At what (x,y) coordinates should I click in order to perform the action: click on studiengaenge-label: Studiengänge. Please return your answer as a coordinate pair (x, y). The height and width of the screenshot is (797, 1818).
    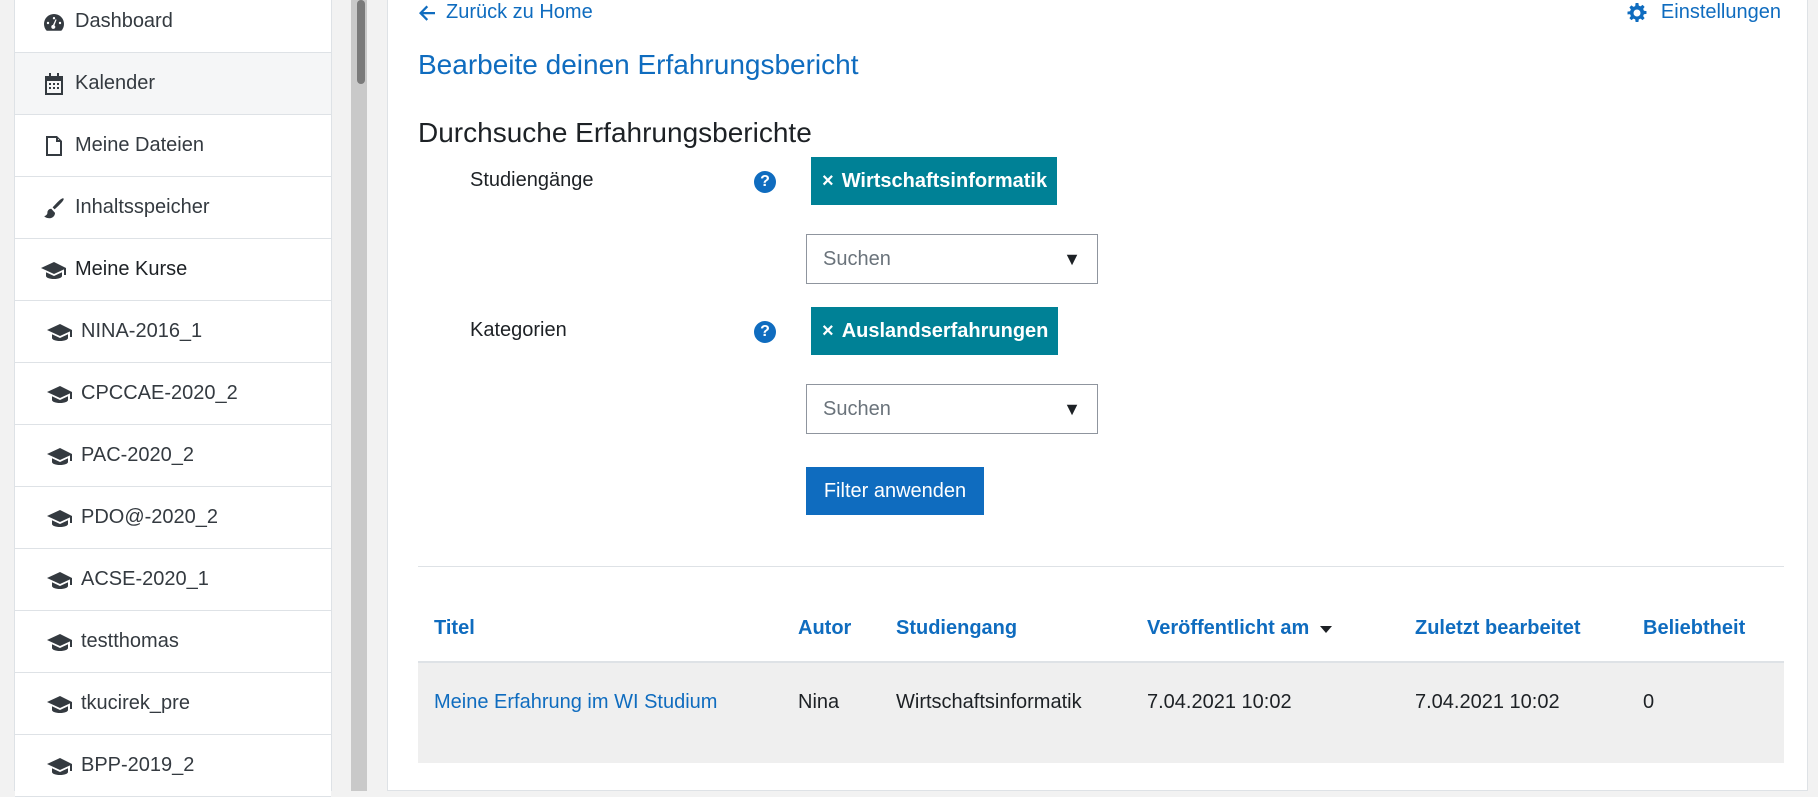
    Looking at the image, I should click on (532, 180).